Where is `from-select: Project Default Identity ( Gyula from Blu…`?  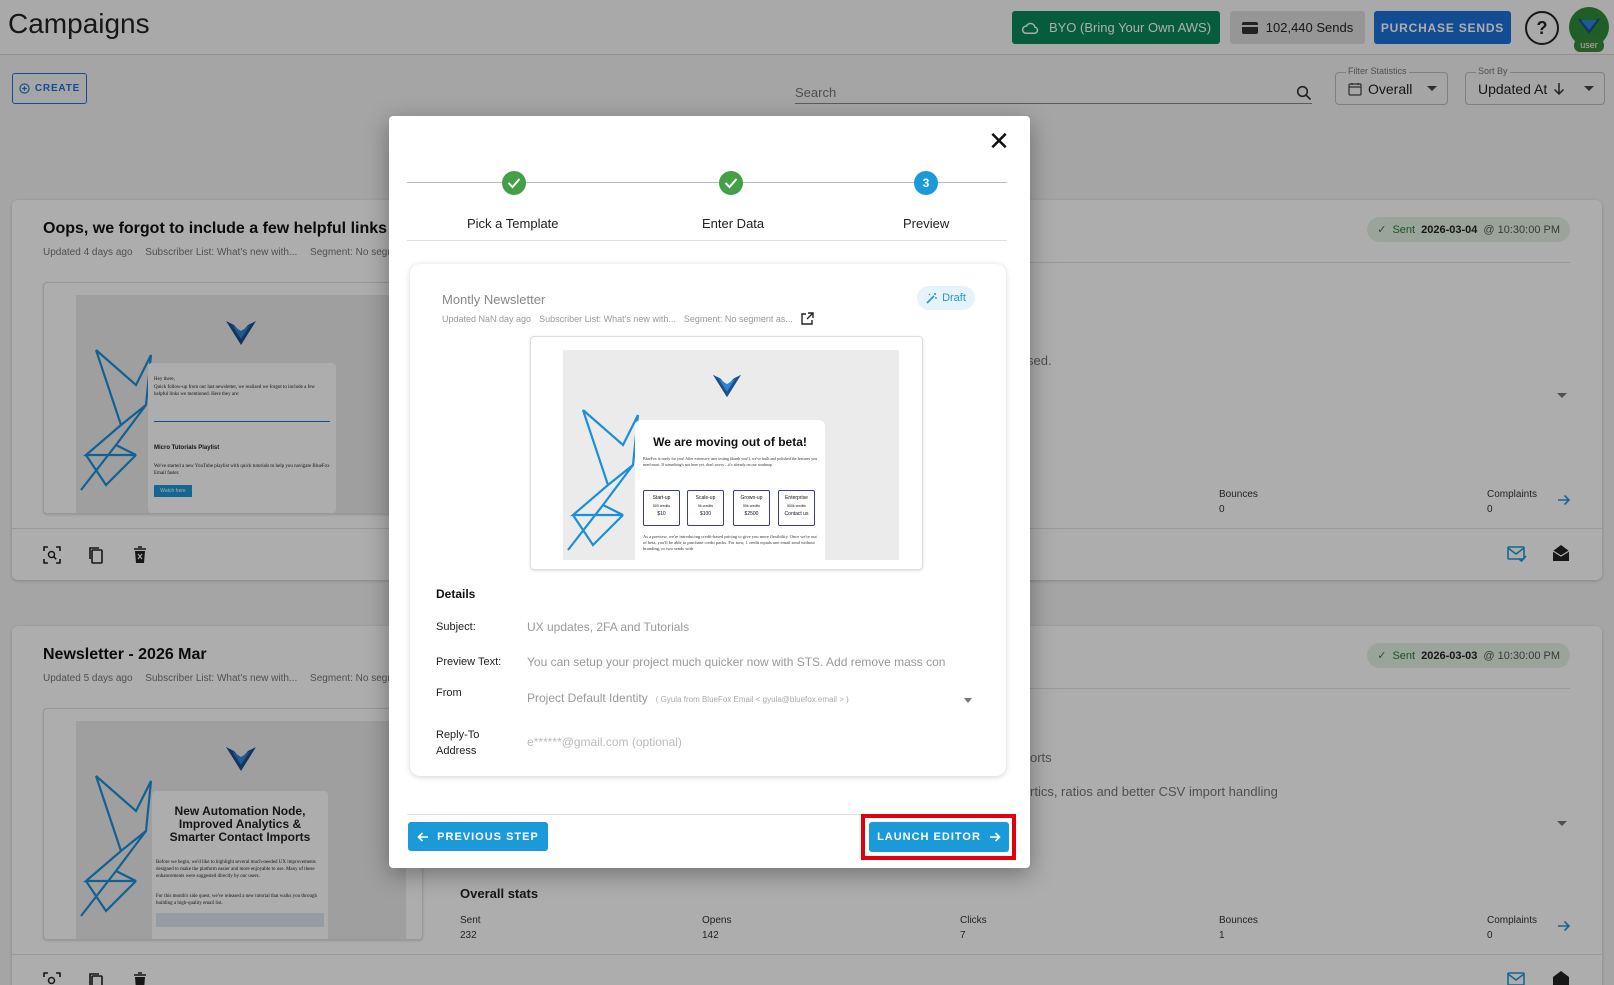
from-select: Project Default Identity ( Gyula from Blu… is located at coordinates (737, 698).